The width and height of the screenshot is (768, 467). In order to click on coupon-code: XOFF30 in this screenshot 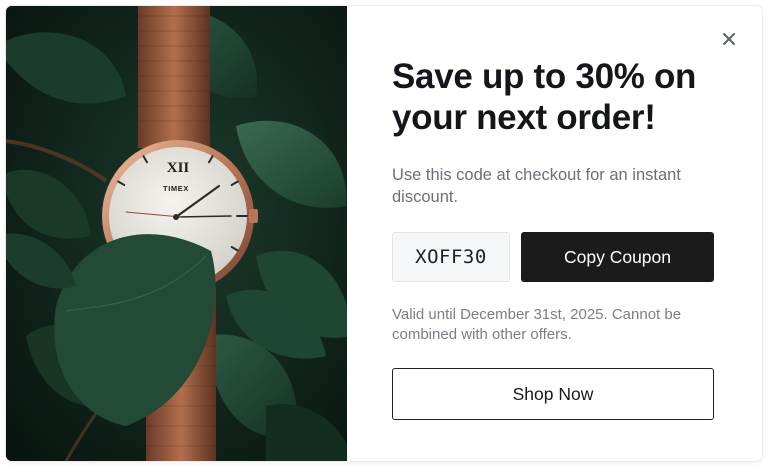, I will do `click(451, 257)`.